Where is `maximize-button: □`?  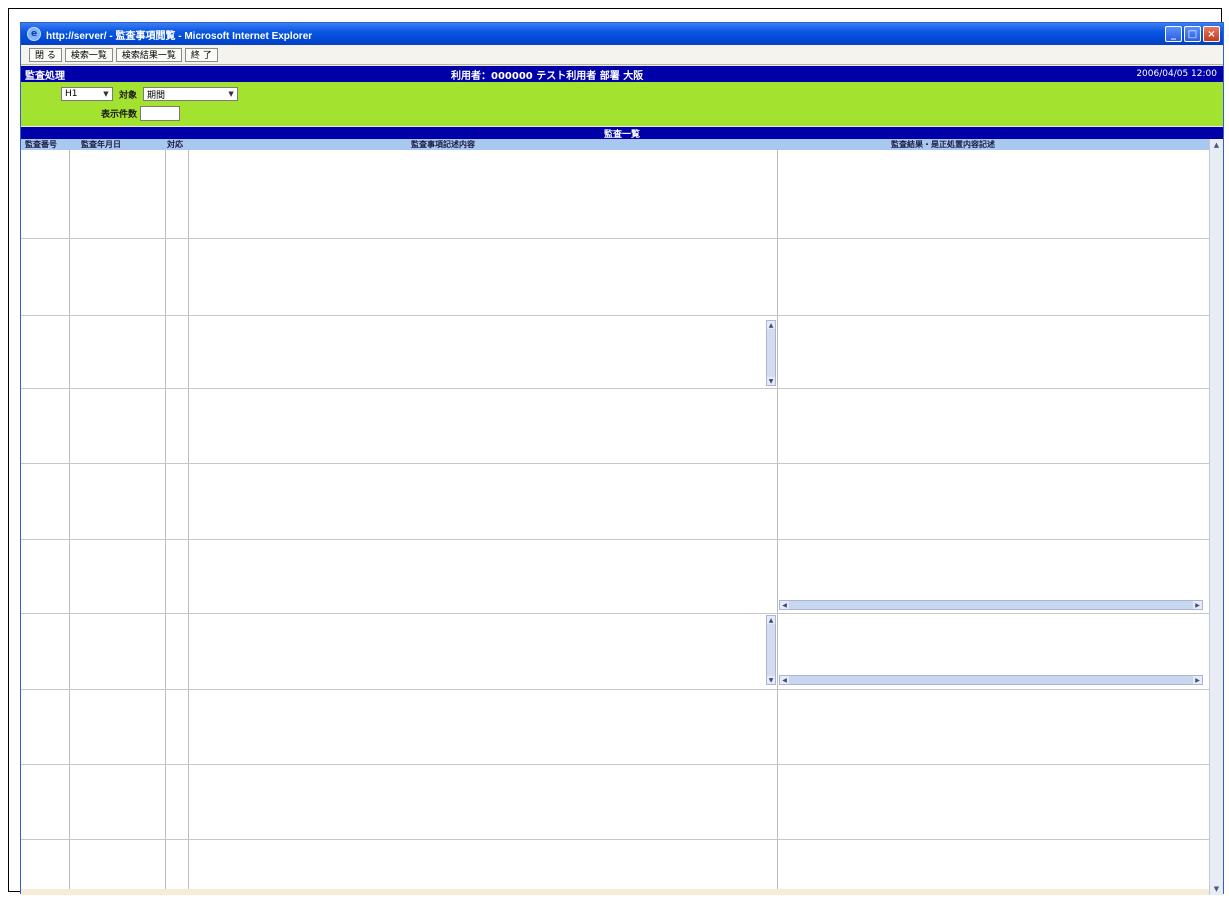
maximize-button: □ is located at coordinates (1192, 34).